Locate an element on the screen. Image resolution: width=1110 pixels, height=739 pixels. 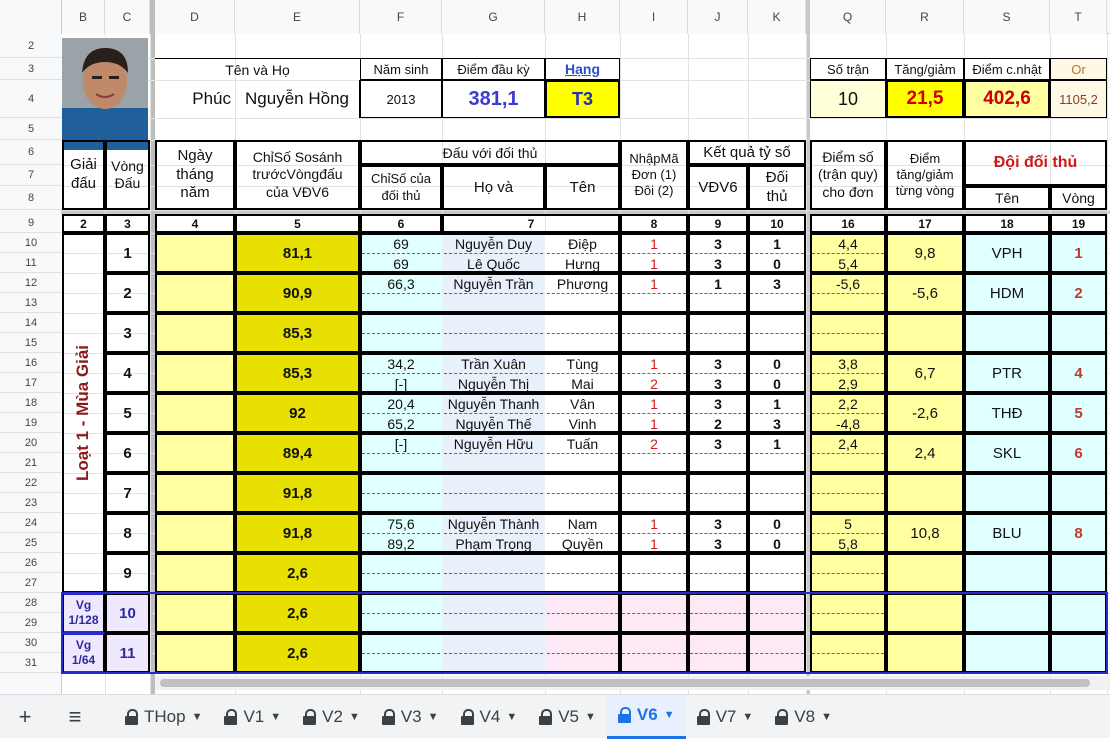
team-1: VPH is located at coordinates (1007, 253).